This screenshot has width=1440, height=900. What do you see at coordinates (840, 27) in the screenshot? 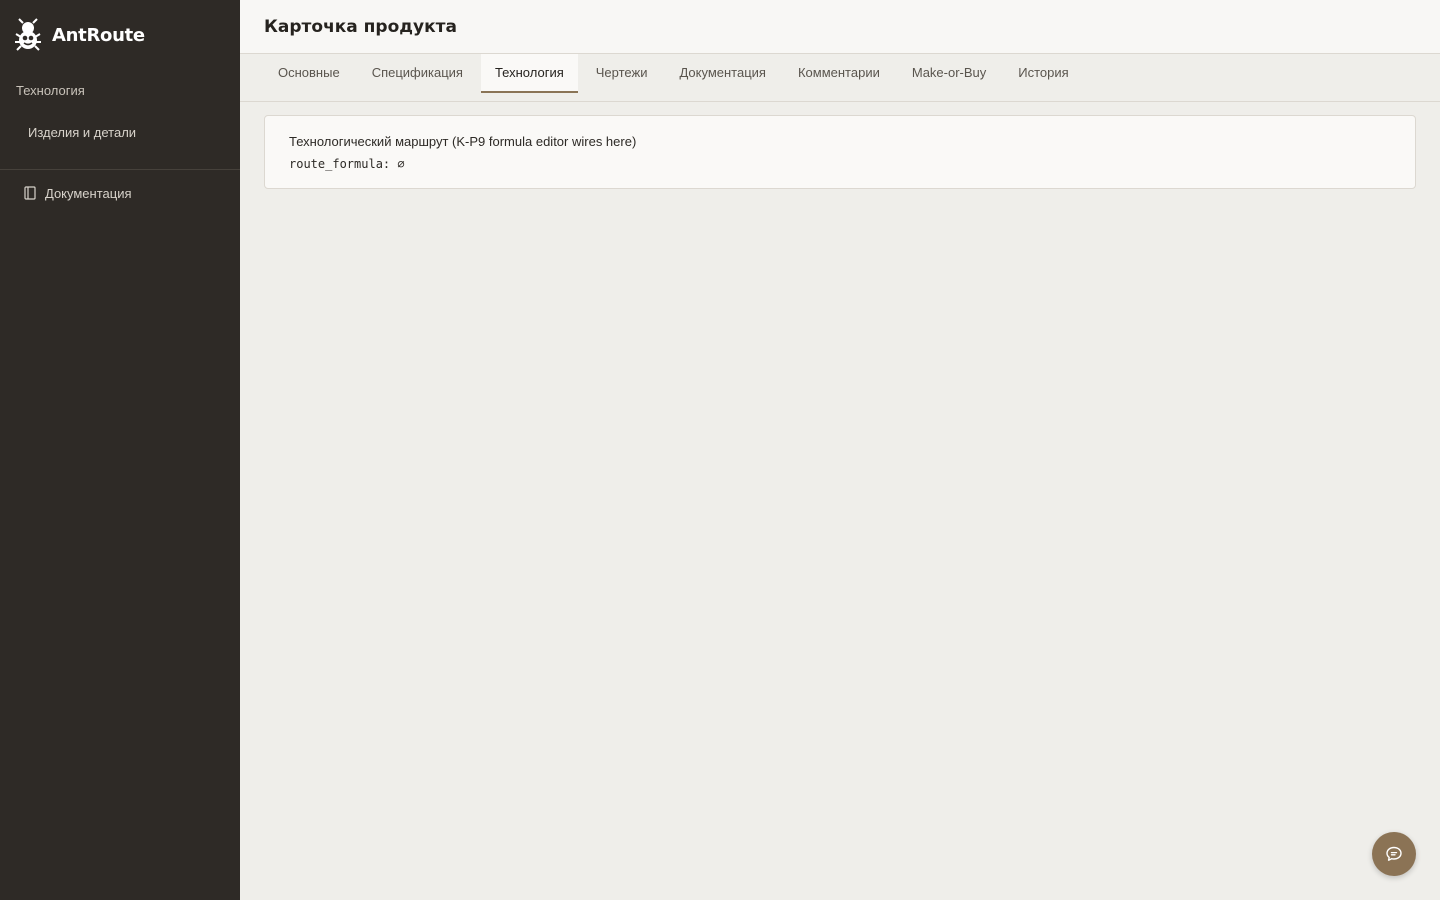
I see `page-header: Карточка продукта` at bounding box center [840, 27].